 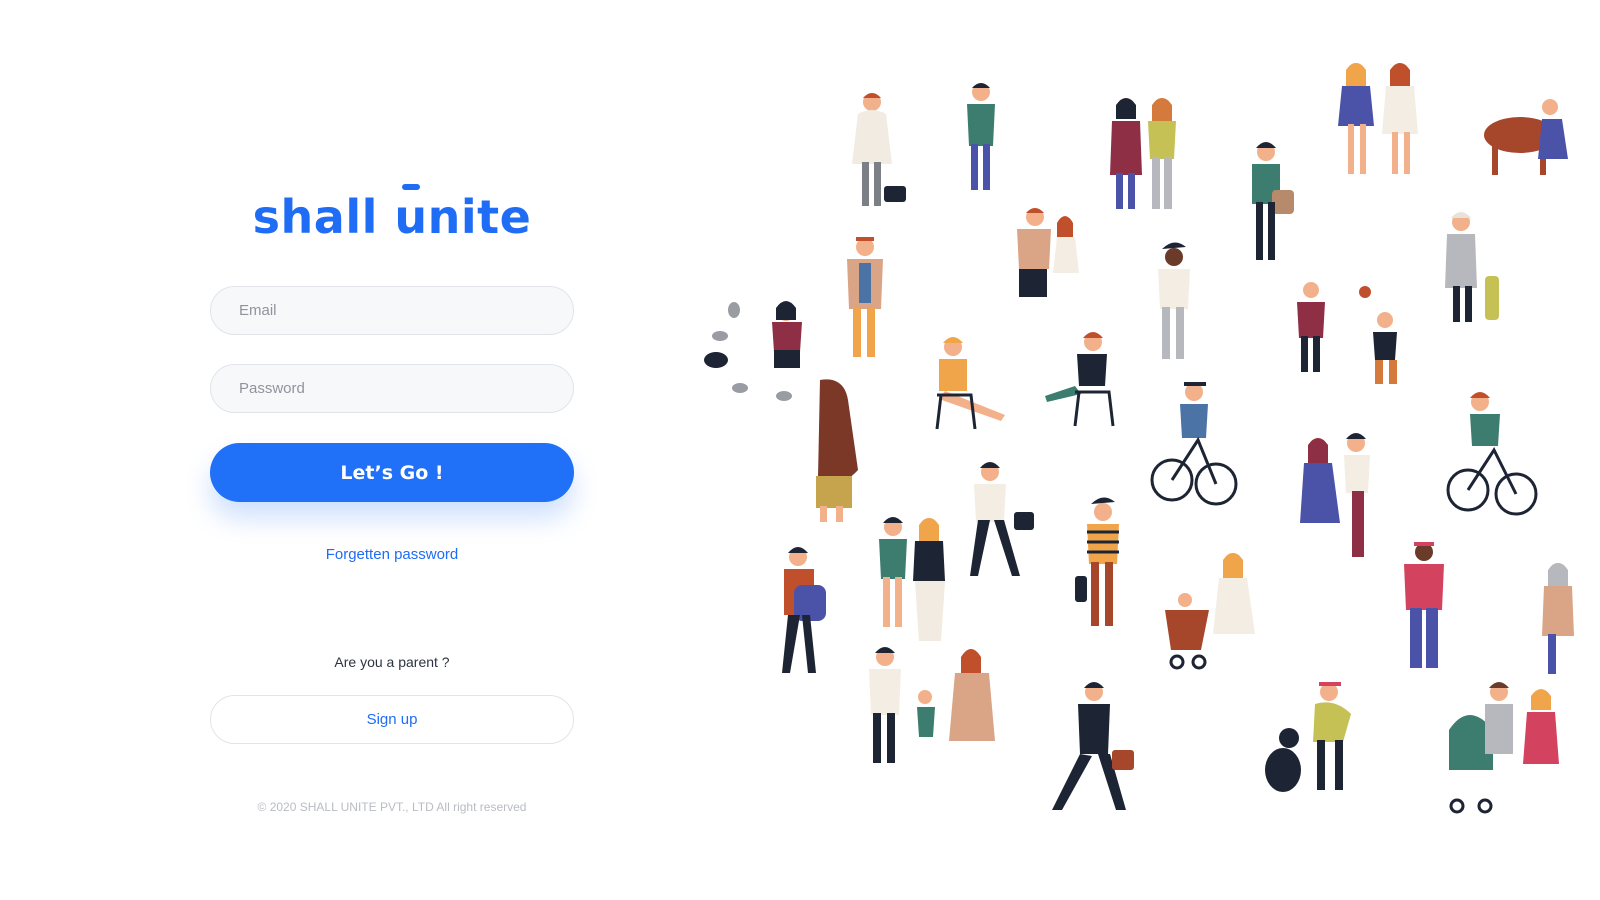 What do you see at coordinates (411, 187) in the screenshot?
I see `smile-mark-icon` at bounding box center [411, 187].